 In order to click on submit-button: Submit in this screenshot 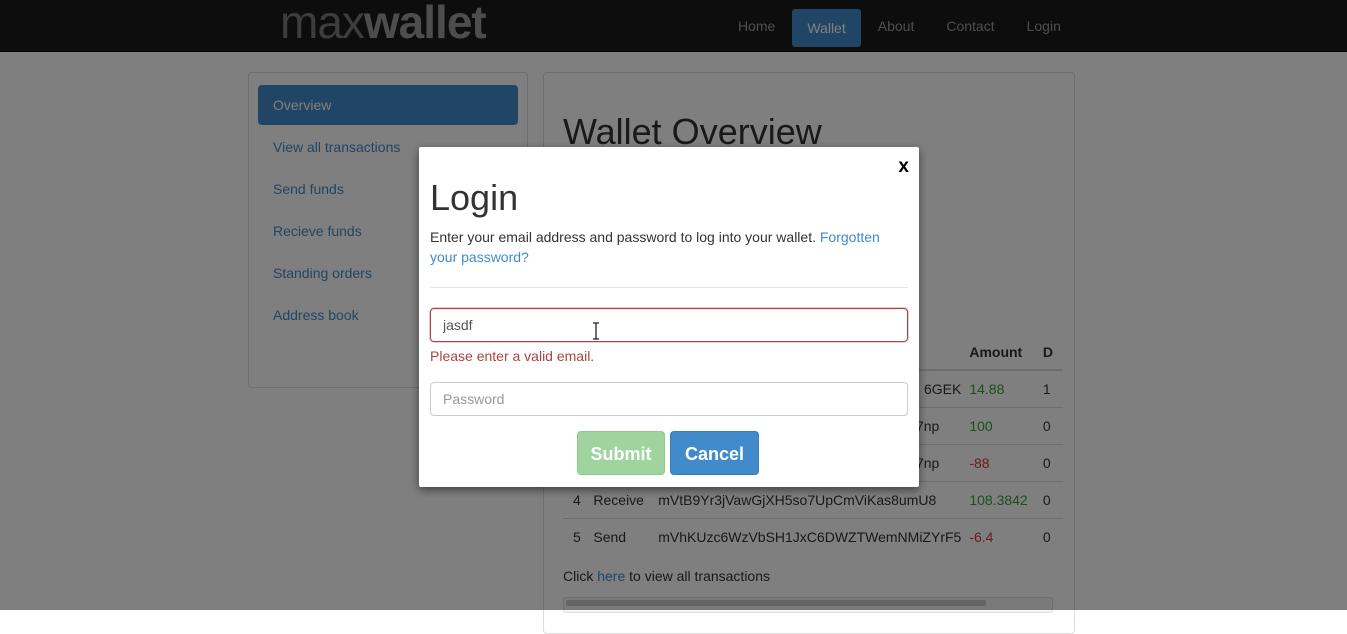, I will do `click(621, 453)`.